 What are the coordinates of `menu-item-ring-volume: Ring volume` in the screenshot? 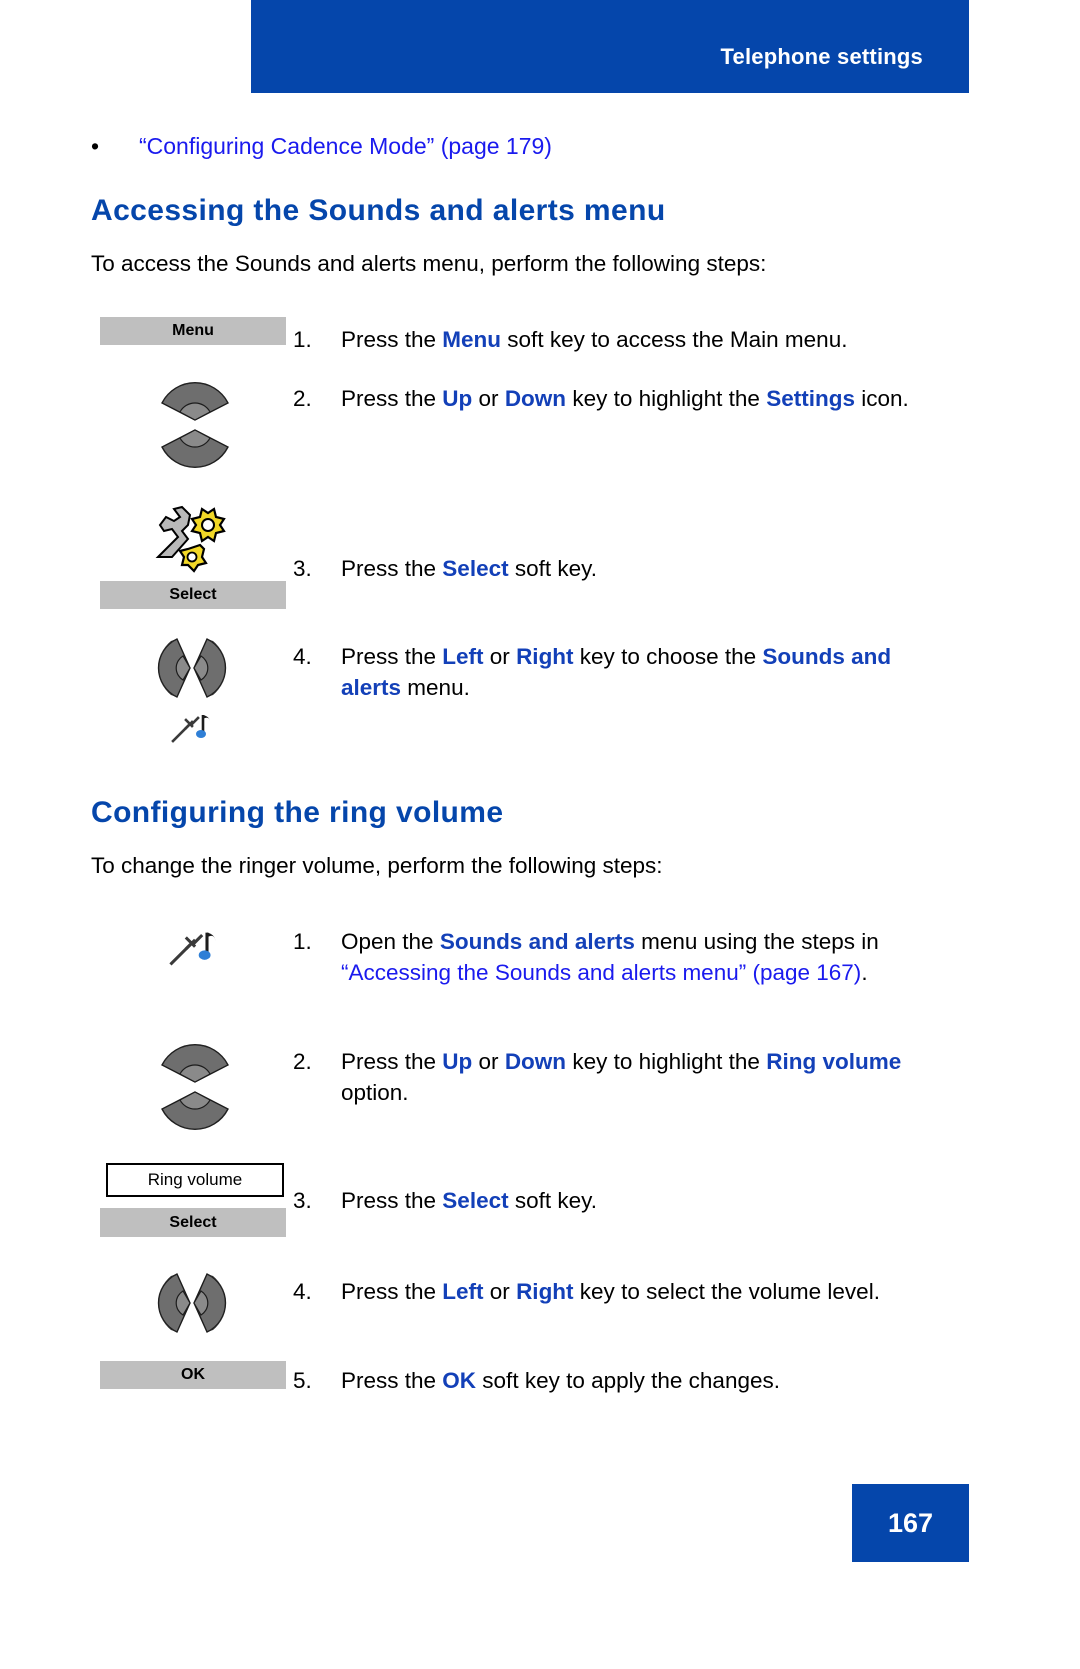 It's located at (195, 1180).